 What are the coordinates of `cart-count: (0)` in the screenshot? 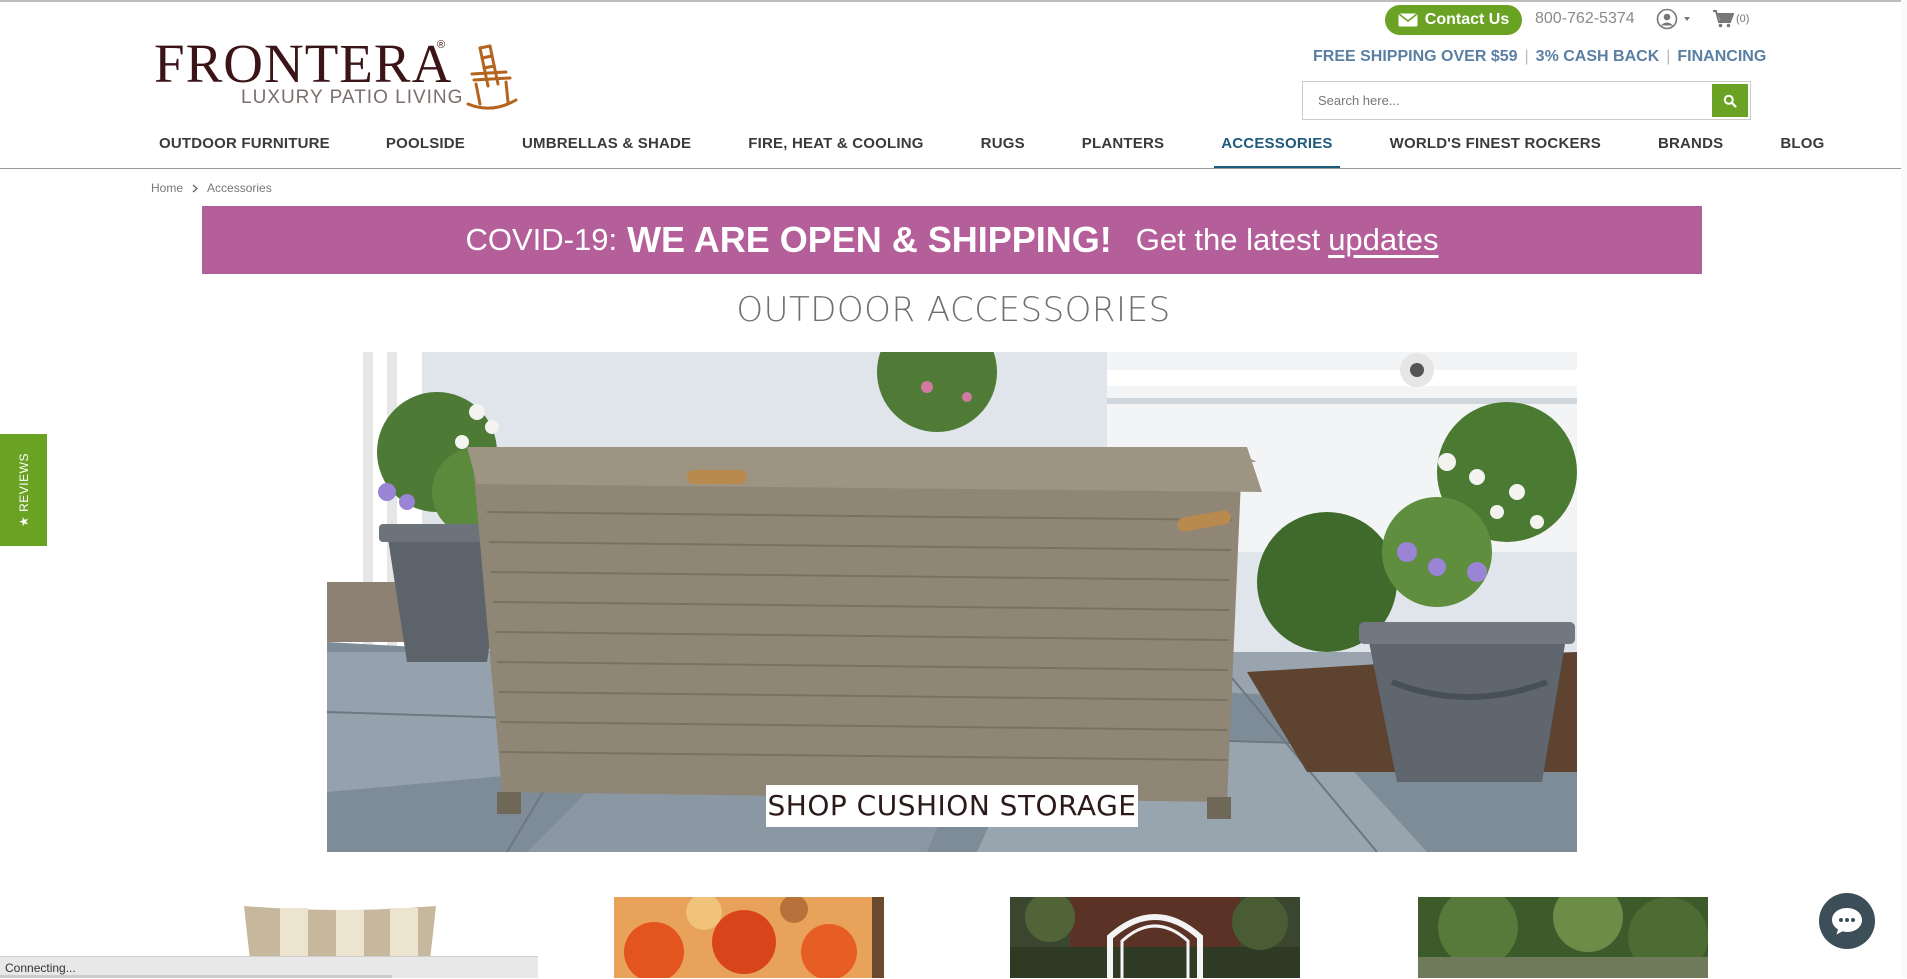 It's located at (1743, 18).